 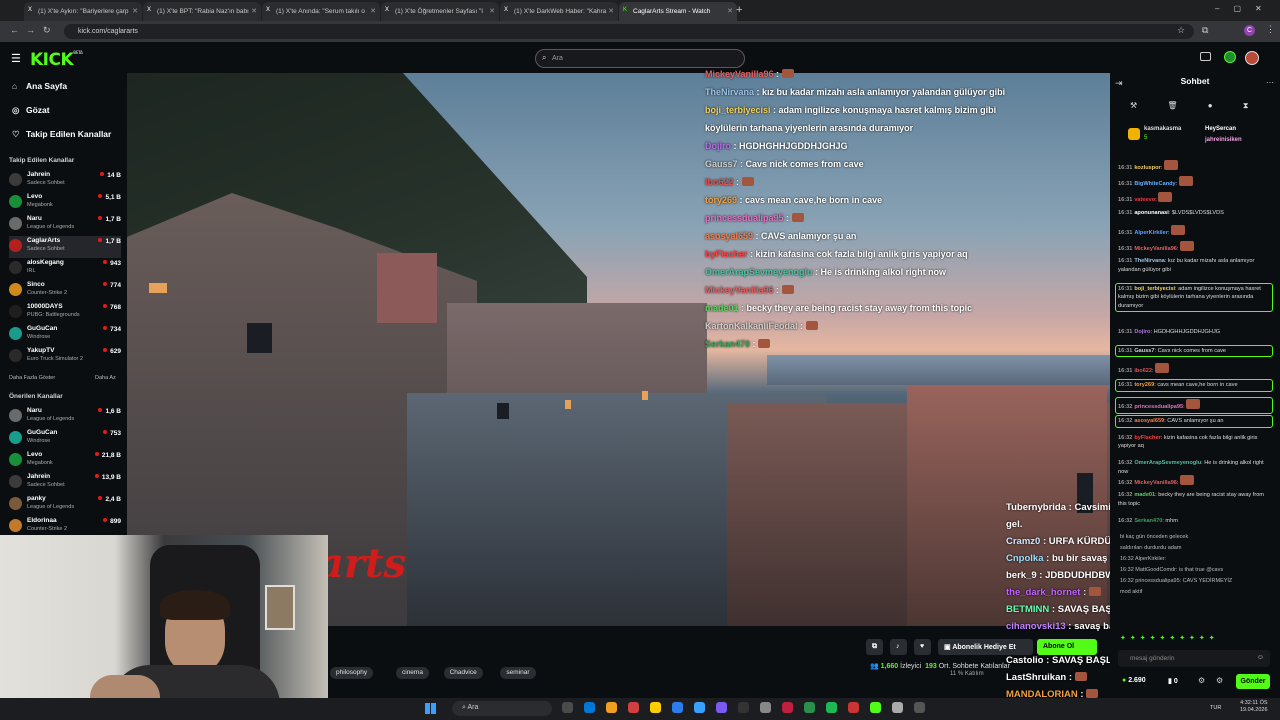 I want to click on channel-item: Levo Megabonk 5,1 B, so click(x=65, y=203).